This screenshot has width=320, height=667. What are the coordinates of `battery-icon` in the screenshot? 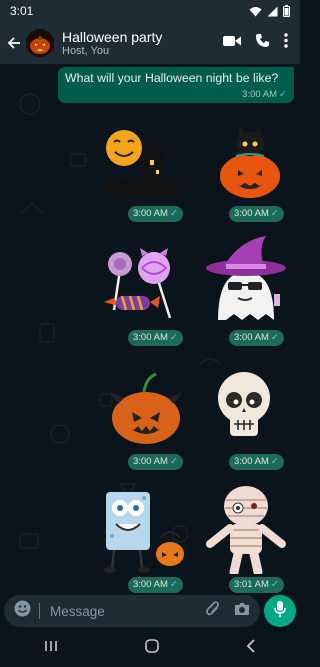 It's located at (286, 11).